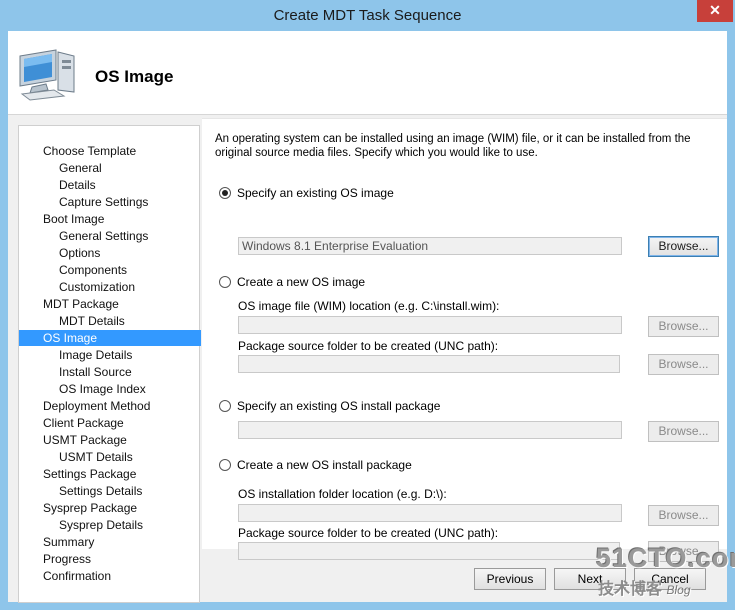  What do you see at coordinates (57, 185) in the screenshot?
I see `nav-item-details: Details` at bounding box center [57, 185].